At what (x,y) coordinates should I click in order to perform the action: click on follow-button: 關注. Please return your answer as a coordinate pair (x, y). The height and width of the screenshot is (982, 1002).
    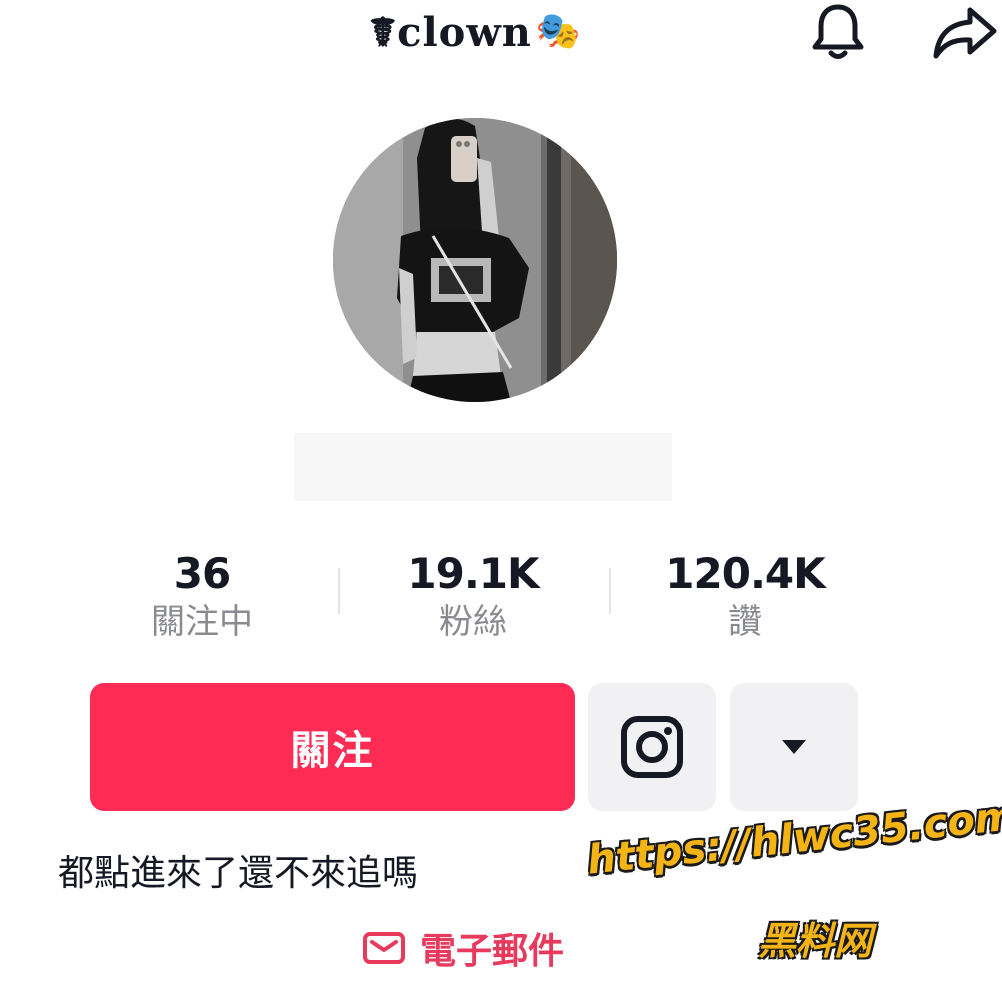
    Looking at the image, I should click on (332, 747).